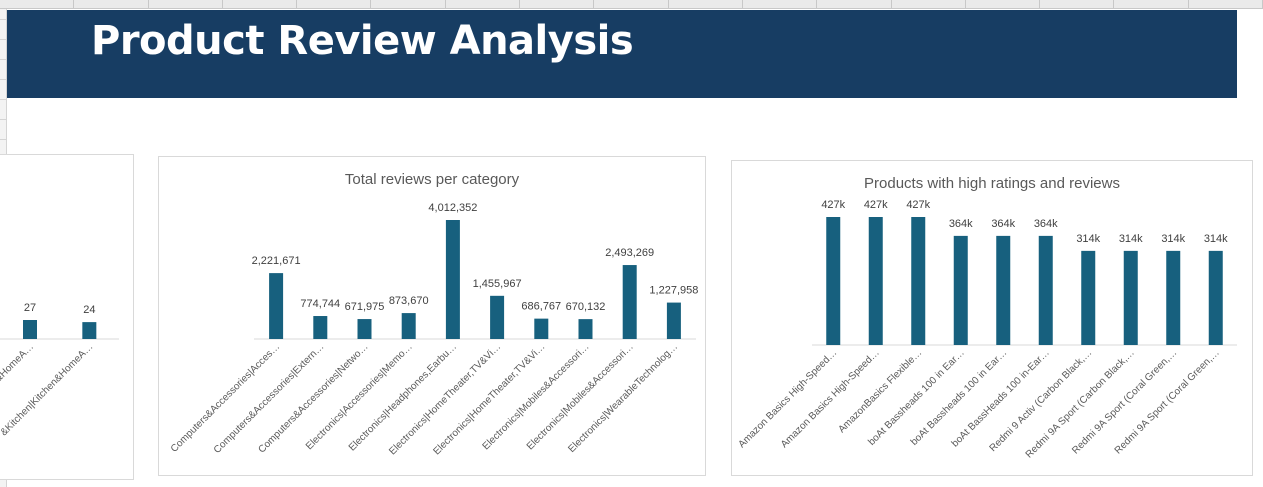 The height and width of the screenshot is (487, 1263). What do you see at coordinates (276, 261) in the screenshot?
I see `data-label: 2,221,671` at bounding box center [276, 261].